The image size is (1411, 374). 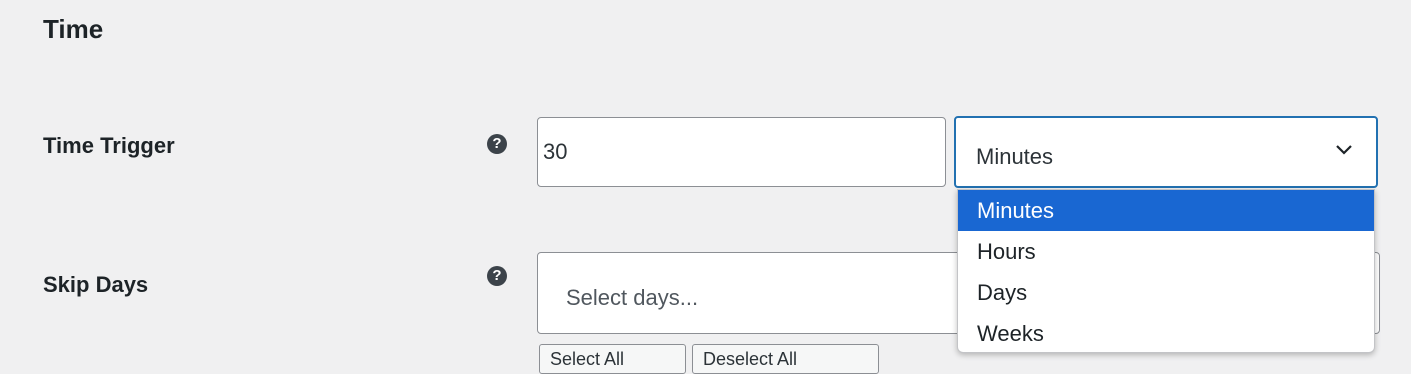 I want to click on time-unit-option-hours: Hours, so click(x=1166, y=251).